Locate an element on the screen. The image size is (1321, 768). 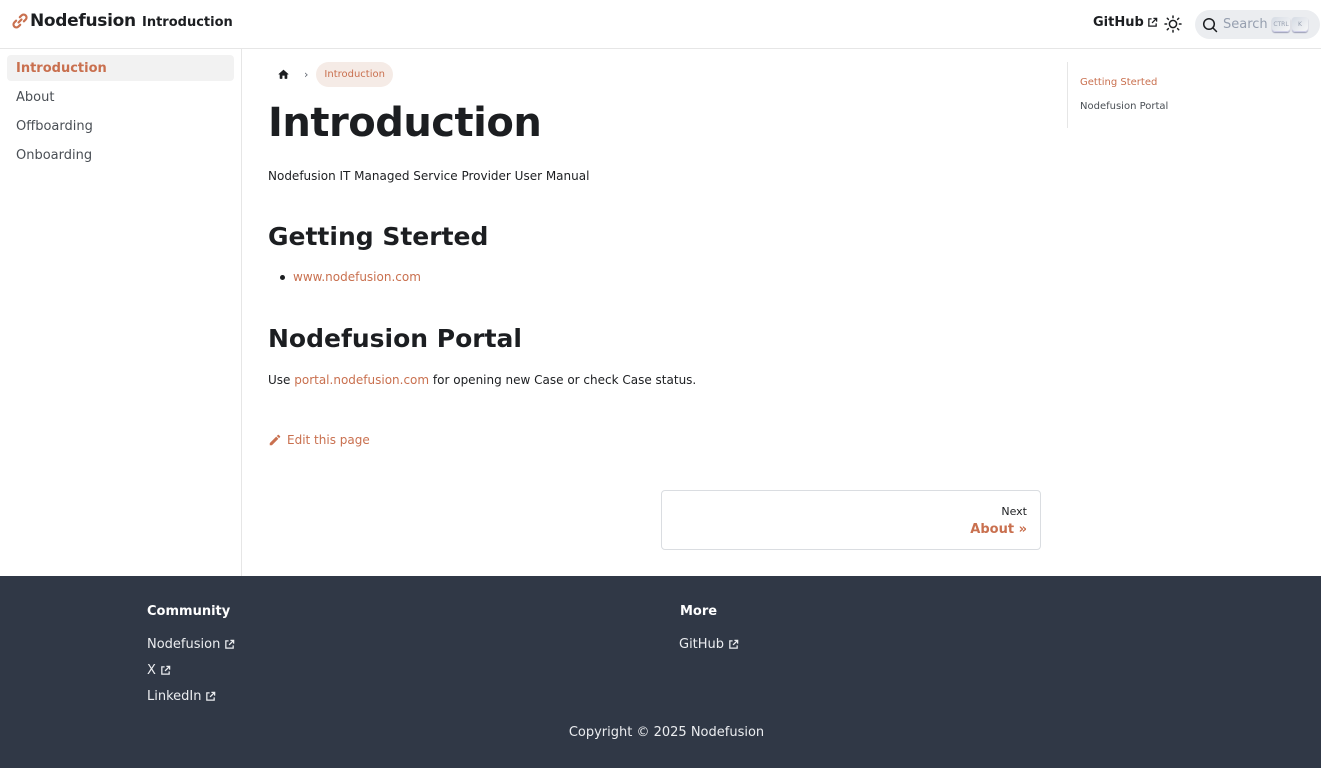
footer-link-label: GitHub is located at coordinates (702, 644).